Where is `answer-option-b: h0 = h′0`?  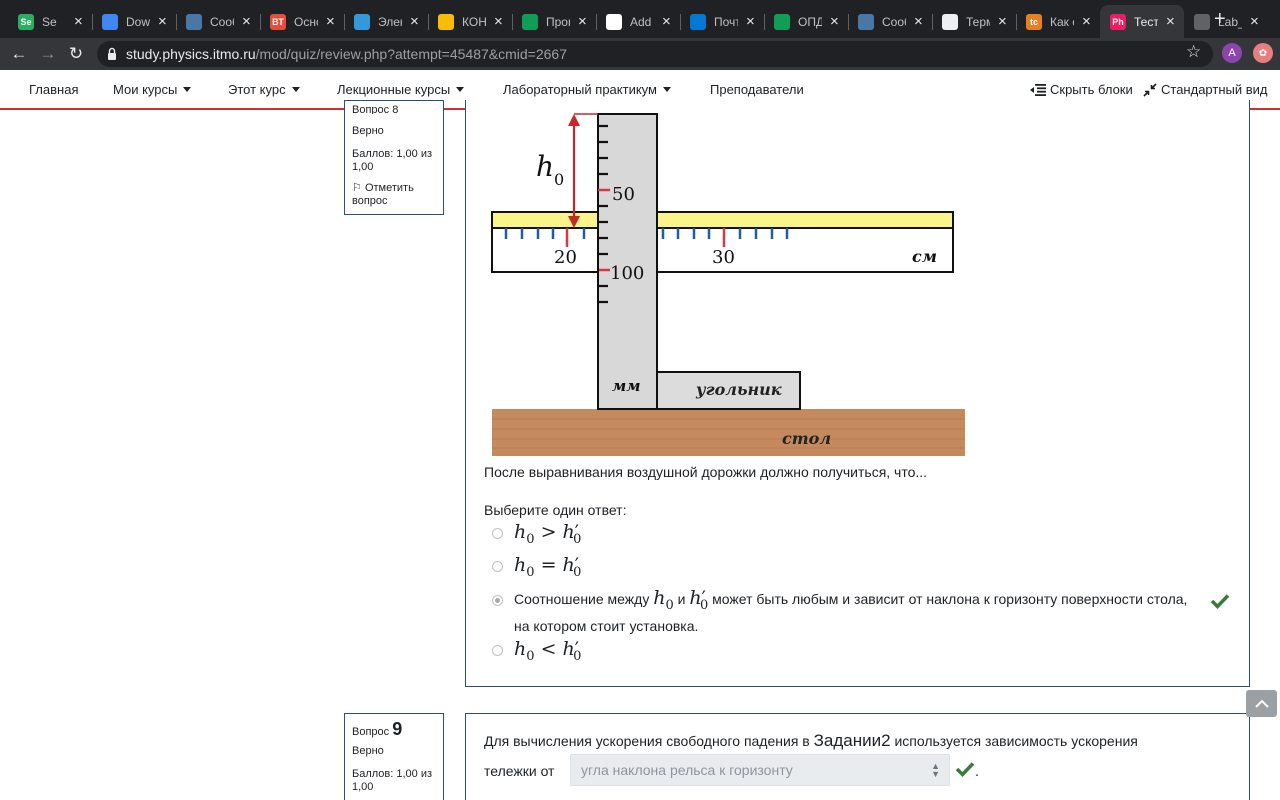 answer-option-b: h0 = h′0 is located at coordinates (547, 567).